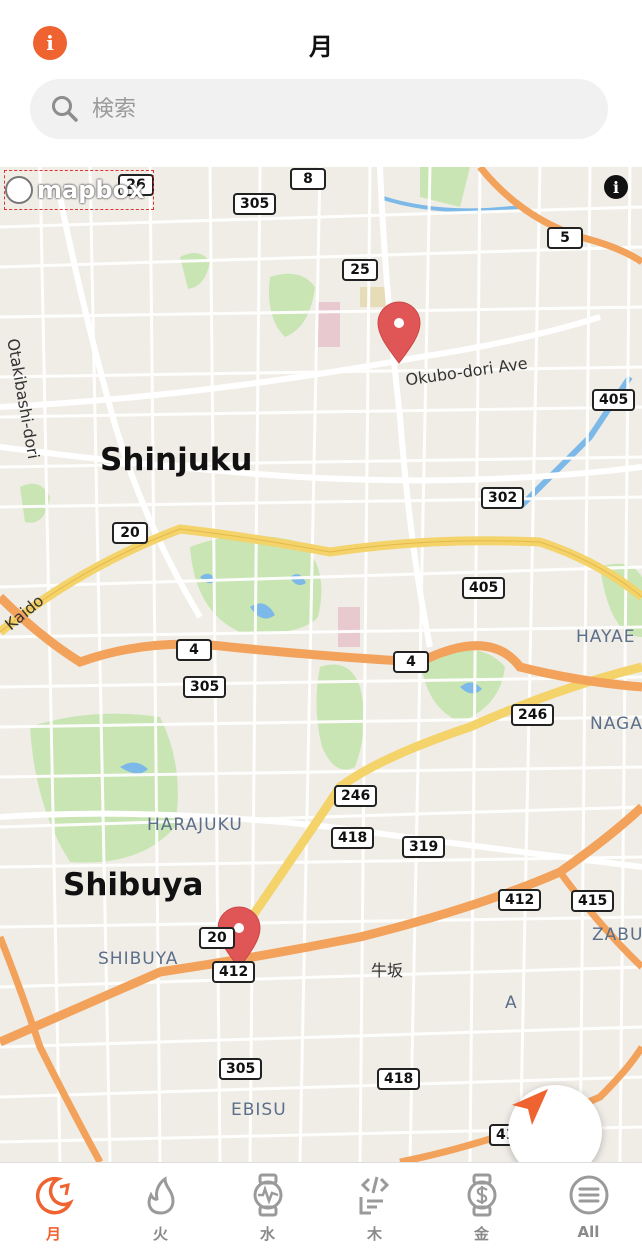  Describe the element at coordinates (161, 1195) in the screenshot. I see `fire-icon` at that location.